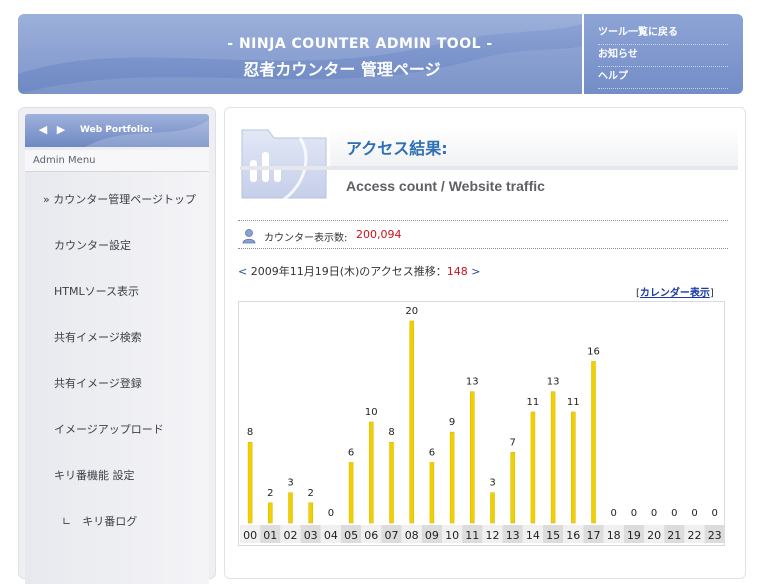 The image size is (763, 584). What do you see at coordinates (311, 535) in the screenshot?
I see `hour-tick-label: 03` at bounding box center [311, 535].